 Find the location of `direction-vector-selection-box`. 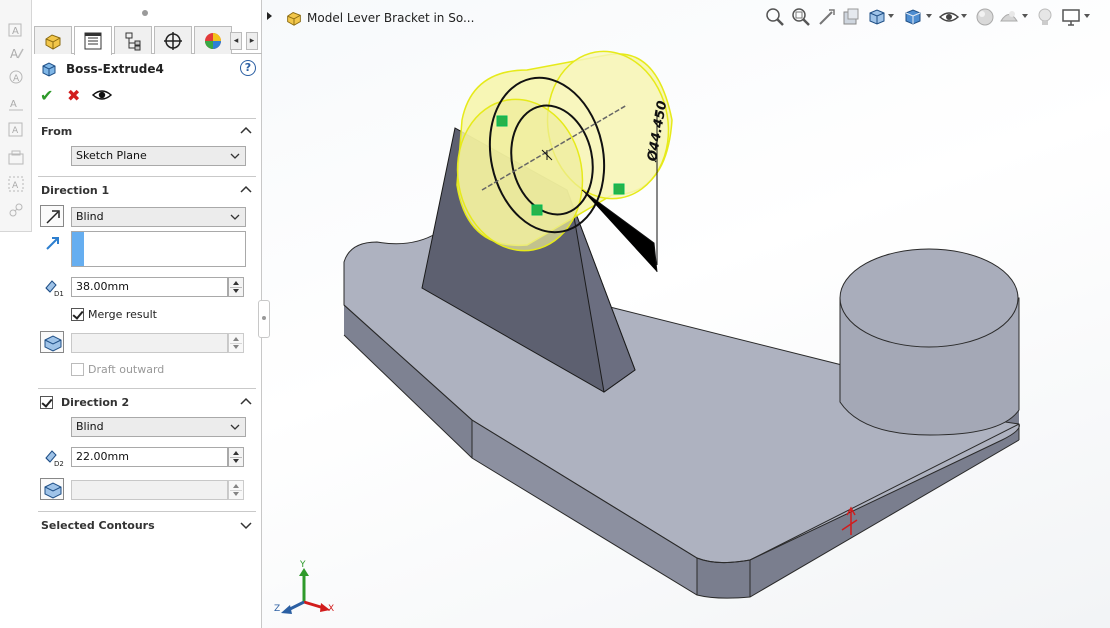

direction-vector-selection-box is located at coordinates (158, 249).